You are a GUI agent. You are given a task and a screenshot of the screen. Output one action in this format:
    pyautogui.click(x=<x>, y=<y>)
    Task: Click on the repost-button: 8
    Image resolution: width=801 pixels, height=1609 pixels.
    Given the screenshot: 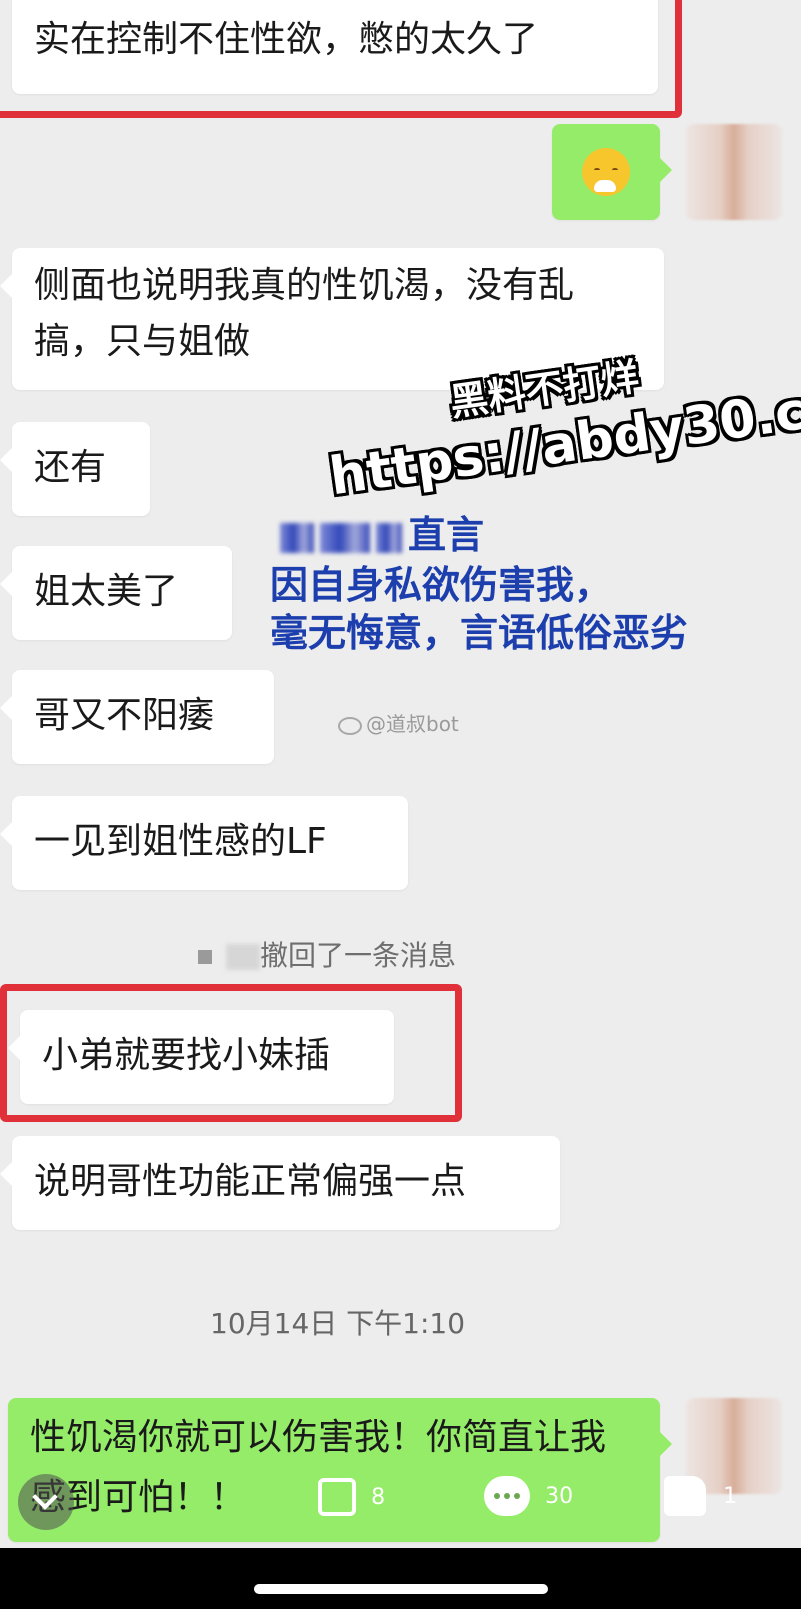 What is the action you would take?
    pyautogui.click(x=351, y=1497)
    